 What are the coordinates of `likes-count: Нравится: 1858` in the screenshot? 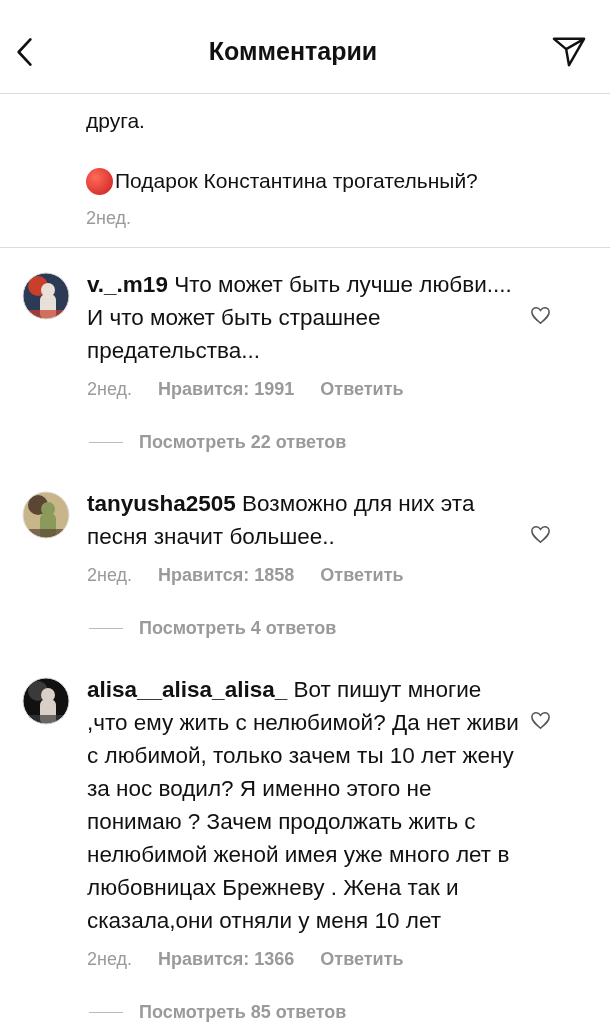 It's located at (226, 575).